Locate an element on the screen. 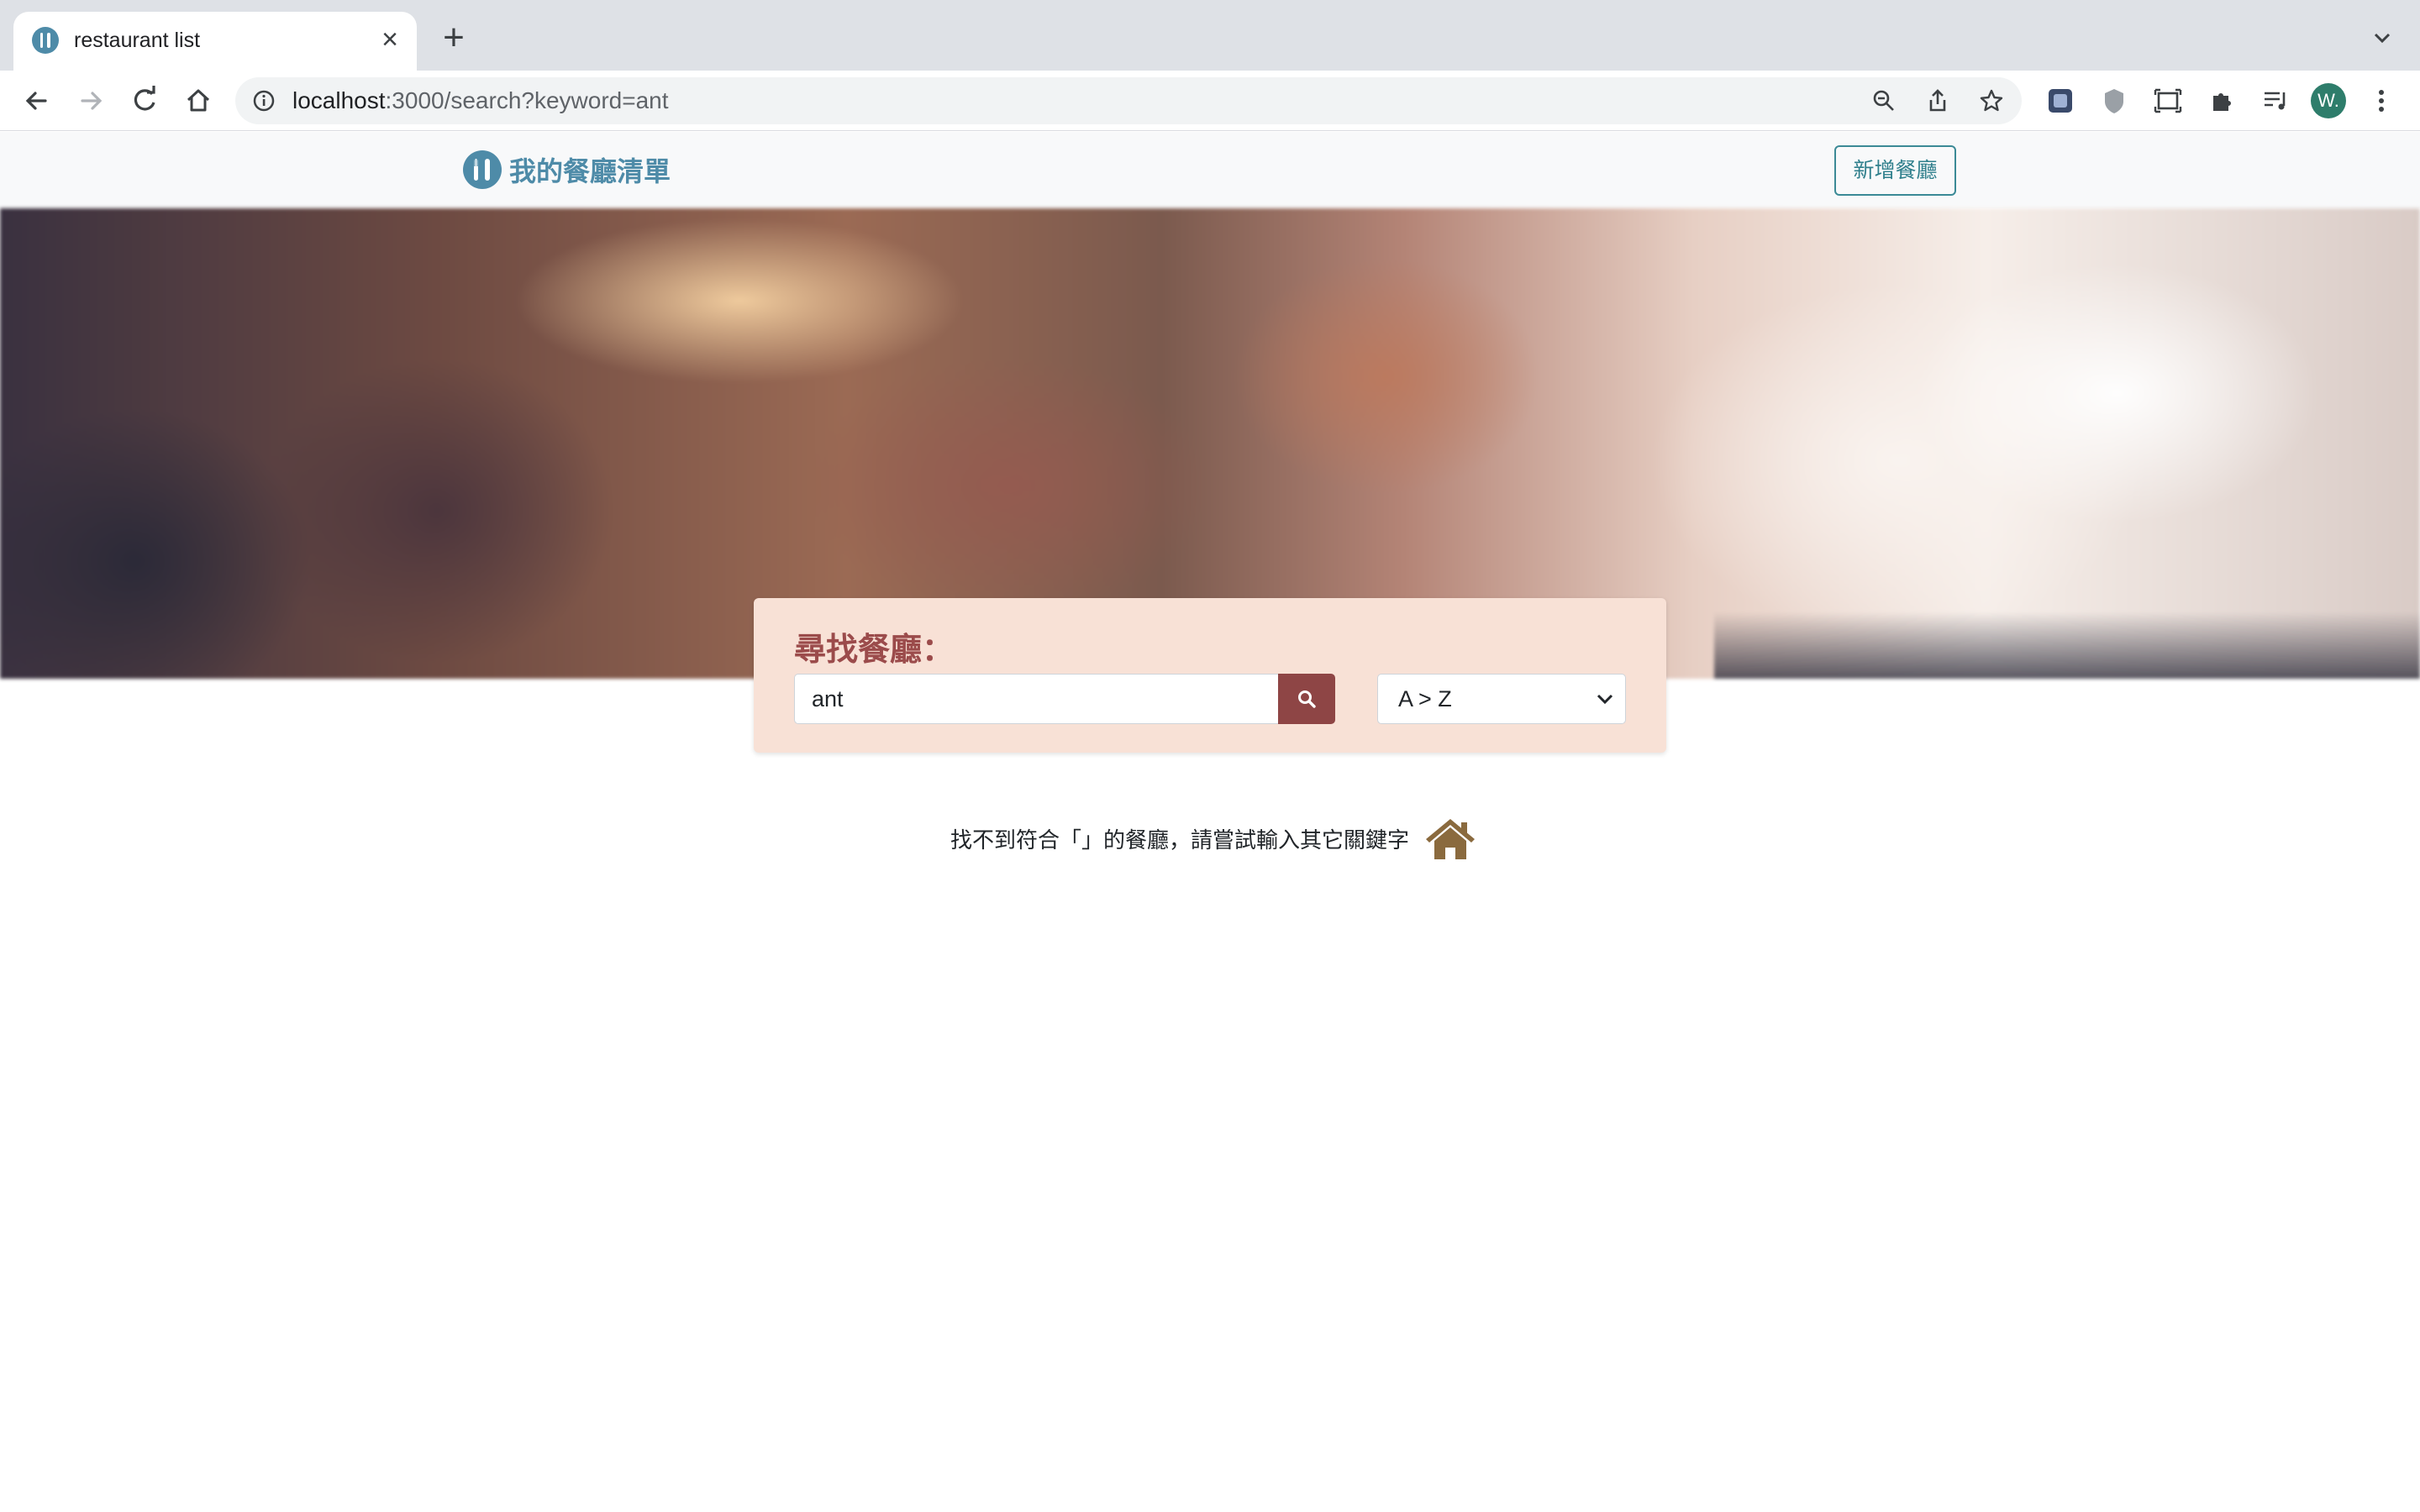 The width and height of the screenshot is (2420, 1512). tab-title: restaurant list is located at coordinates (138, 40).